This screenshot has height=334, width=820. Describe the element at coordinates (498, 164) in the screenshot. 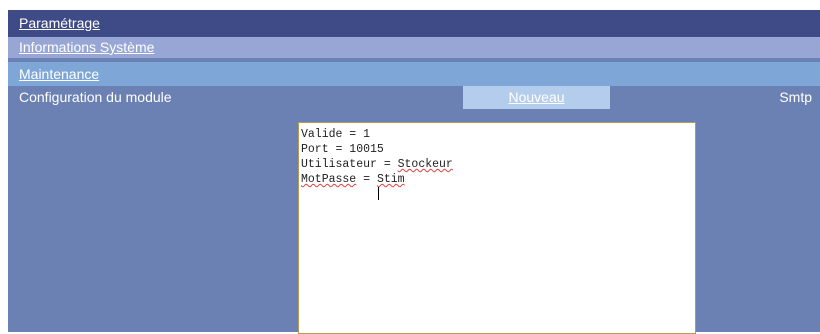

I see `config-line-utilisateur: Utilisateur = Stockeur` at that location.